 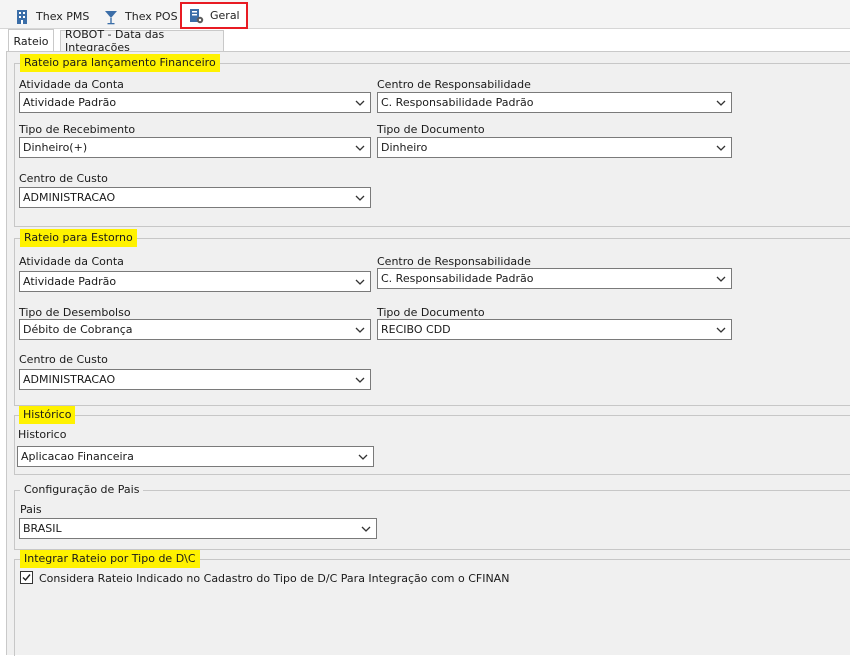 I want to click on group-title: Integrar Rateio por Tipo de D\C, so click(x=110, y=559).